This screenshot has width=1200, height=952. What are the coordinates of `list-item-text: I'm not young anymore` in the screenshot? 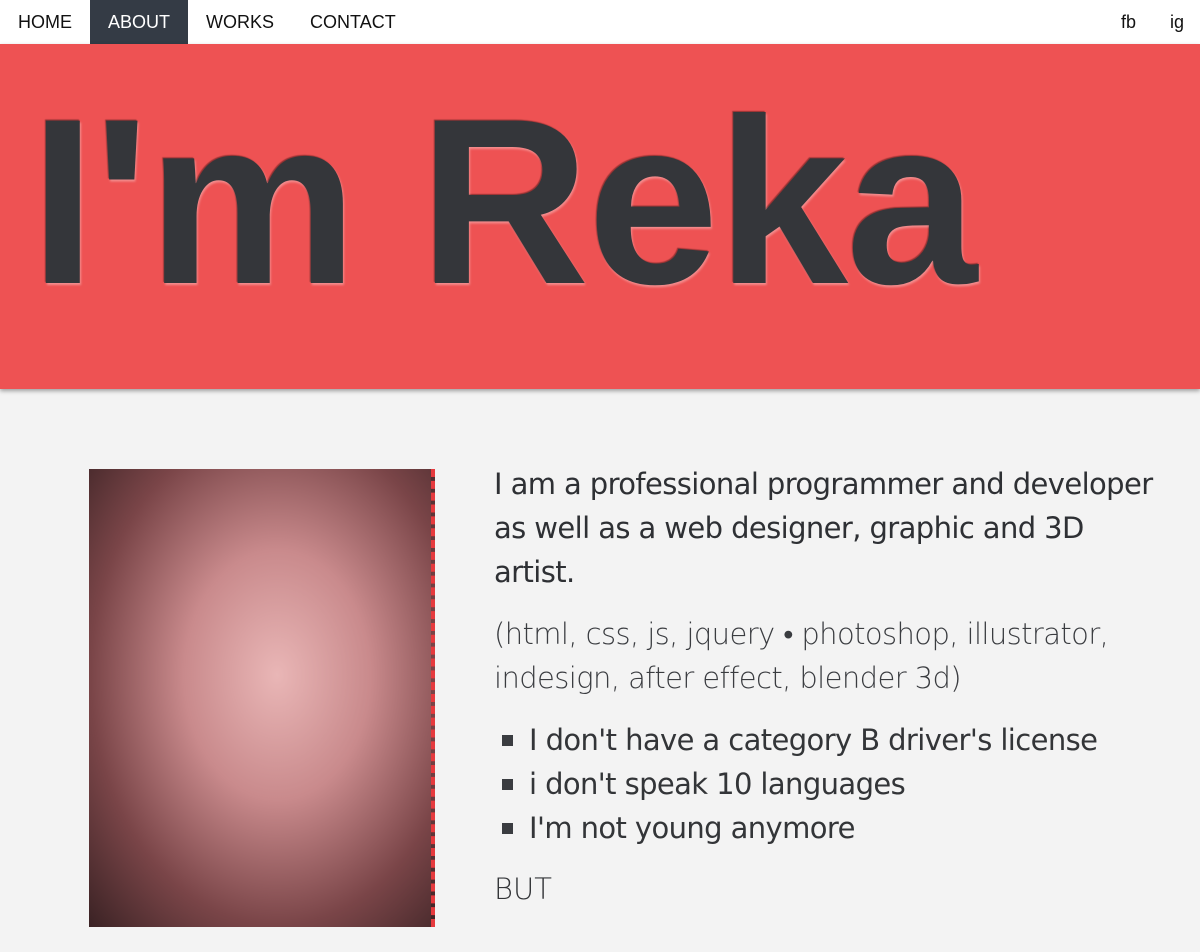 It's located at (692, 828).